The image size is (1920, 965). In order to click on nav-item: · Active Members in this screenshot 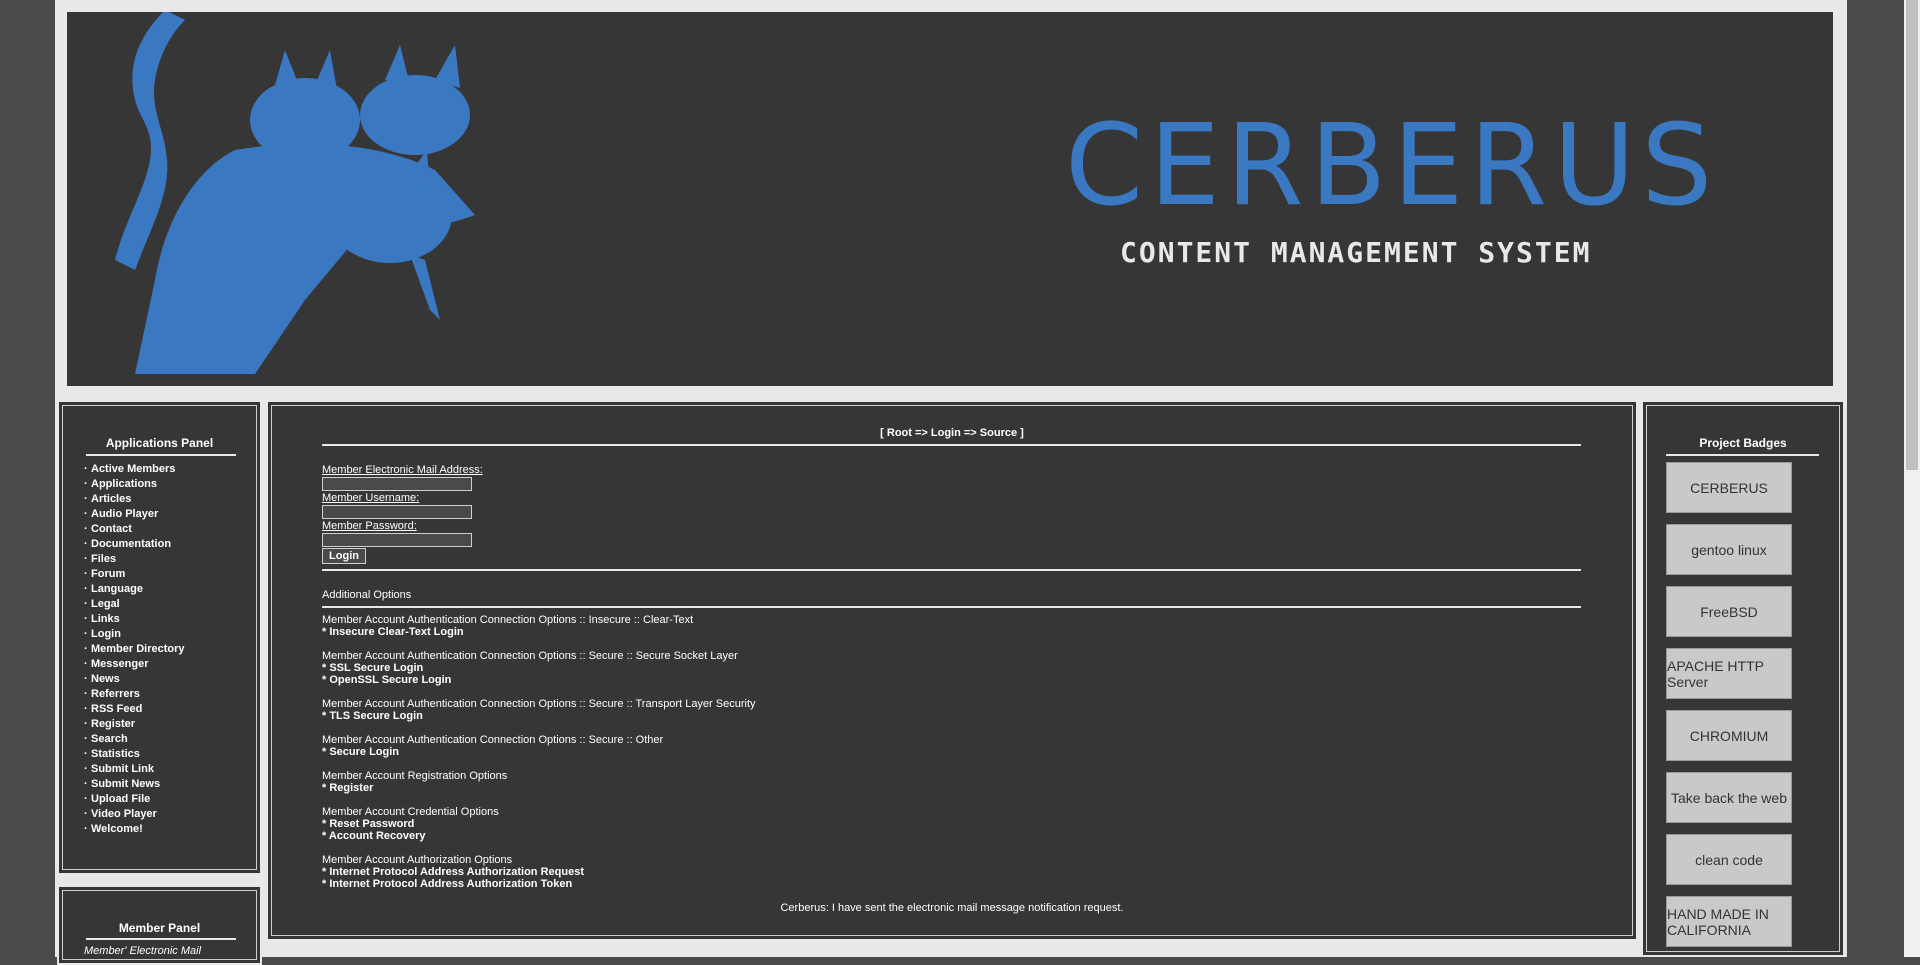, I will do `click(134, 469)`.